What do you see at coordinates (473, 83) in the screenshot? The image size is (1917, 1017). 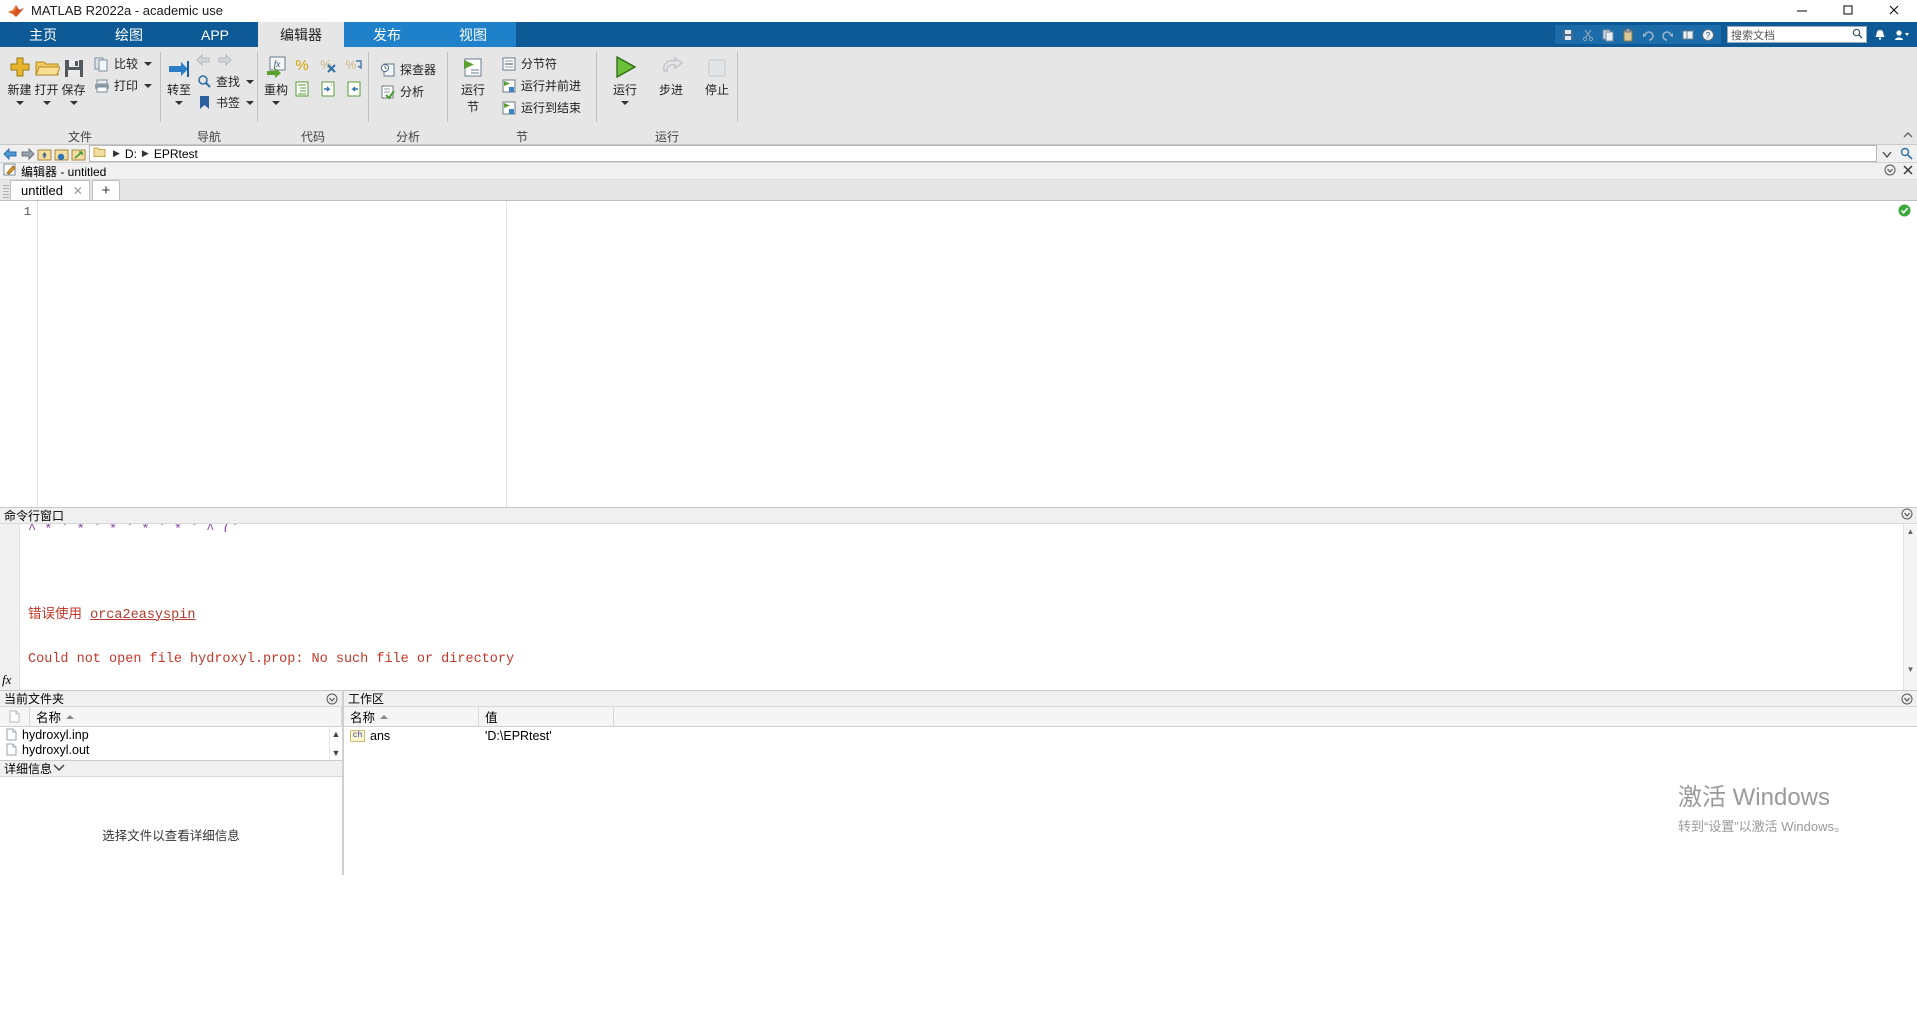 I see `run-section-button: 运行 节` at bounding box center [473, 83].